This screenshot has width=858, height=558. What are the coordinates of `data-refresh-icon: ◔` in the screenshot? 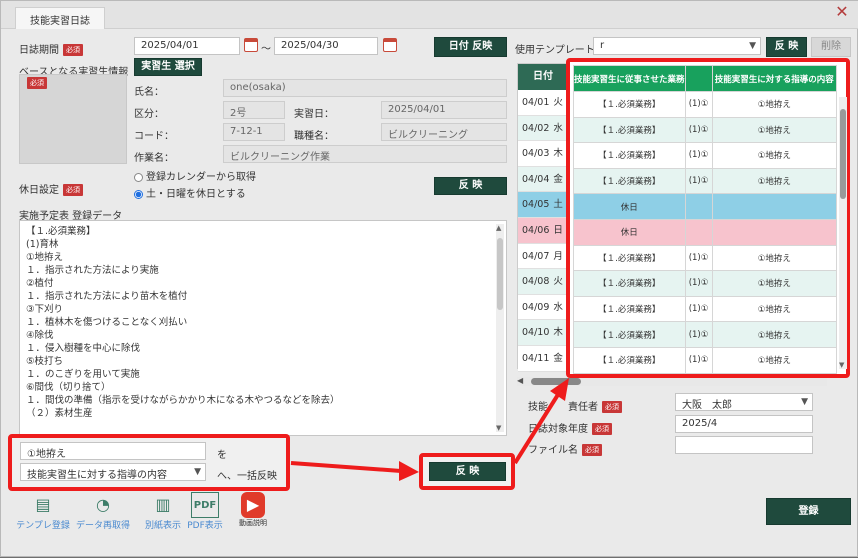 It's located at (103, 504).